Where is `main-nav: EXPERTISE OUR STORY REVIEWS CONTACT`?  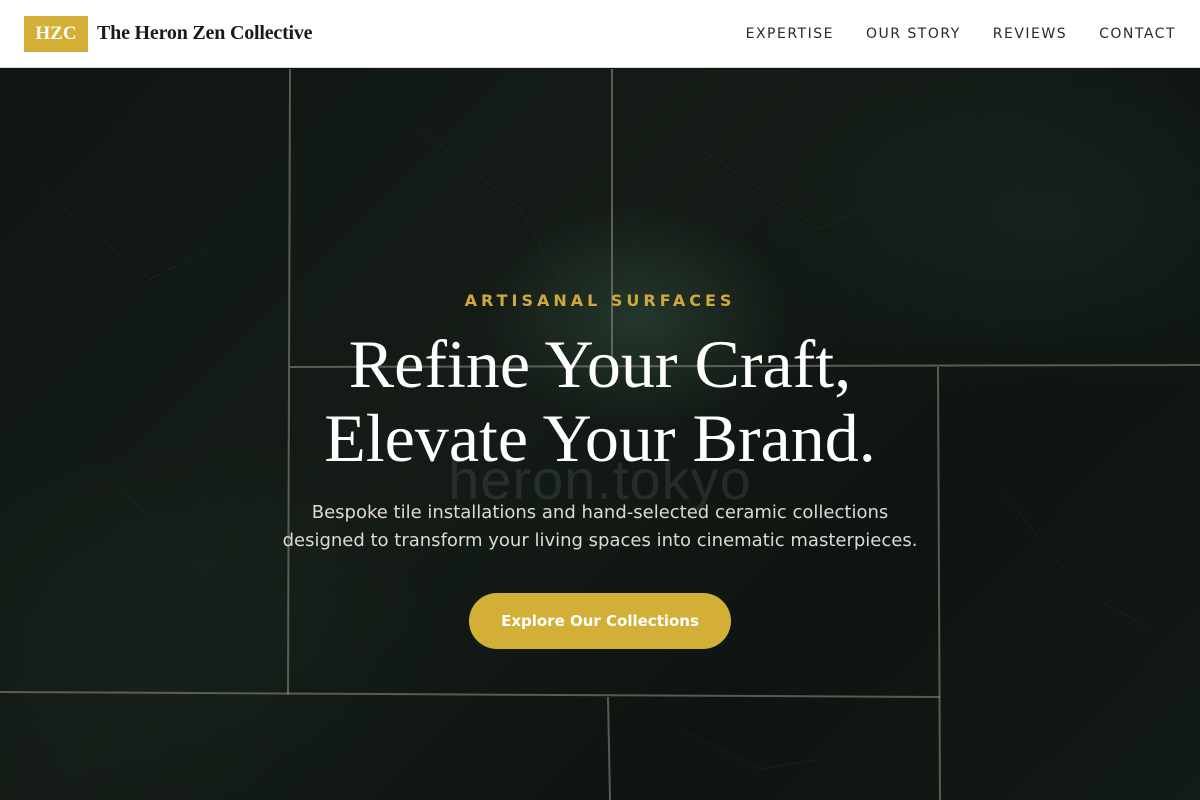
main-nav: EXPERTISE OUR STORY REVIEWS CONTACT is located at coordinates (961, 34).